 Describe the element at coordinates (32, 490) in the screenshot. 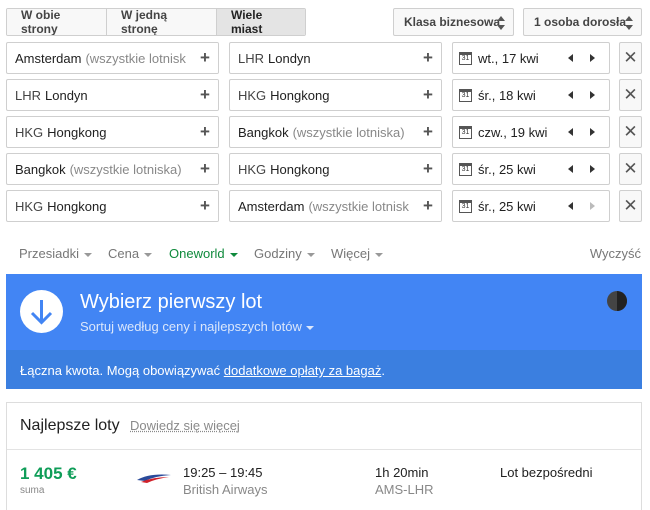

I see `price-label: suma` at that location.